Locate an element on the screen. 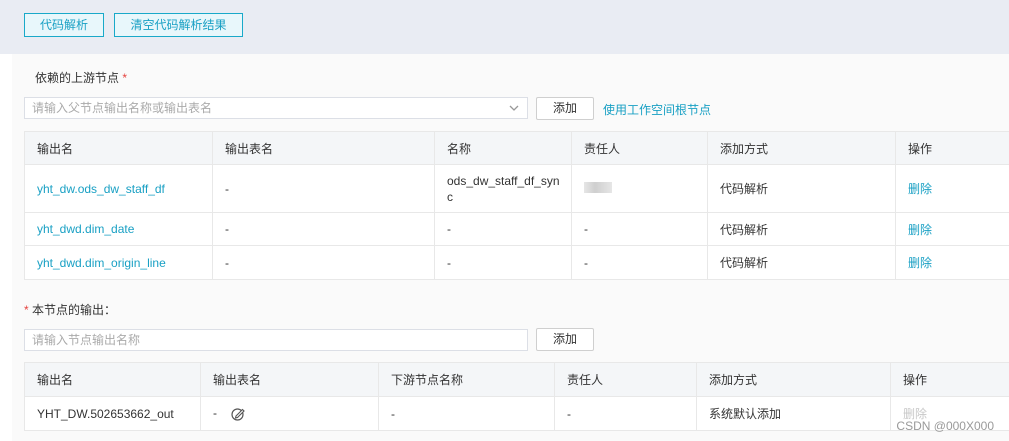 The height and width of the screenshot is (441, 1009). upstream-search-input: 请输入父节点输出名称或输出表名 is located at coordinates (276, 108).